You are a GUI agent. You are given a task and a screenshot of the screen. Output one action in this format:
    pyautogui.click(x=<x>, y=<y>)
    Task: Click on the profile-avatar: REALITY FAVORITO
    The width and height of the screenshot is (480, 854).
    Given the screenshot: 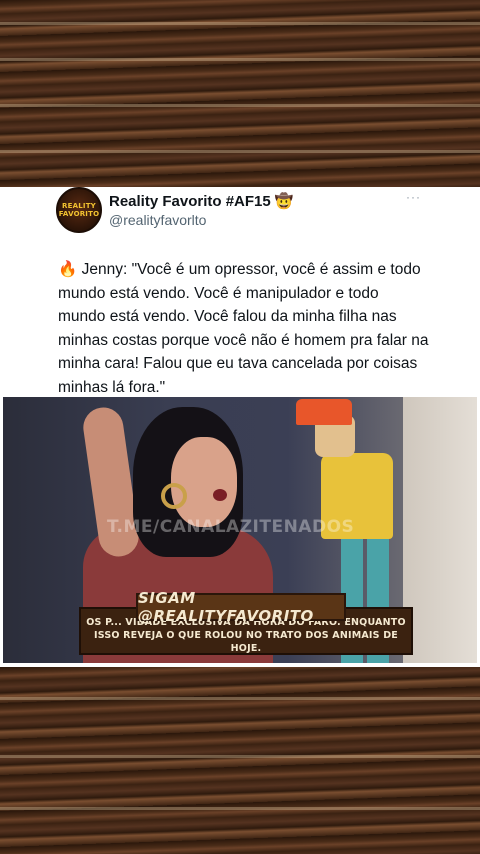 What is the action you would take?
    pyautogui.click(x=79, y=210)
    